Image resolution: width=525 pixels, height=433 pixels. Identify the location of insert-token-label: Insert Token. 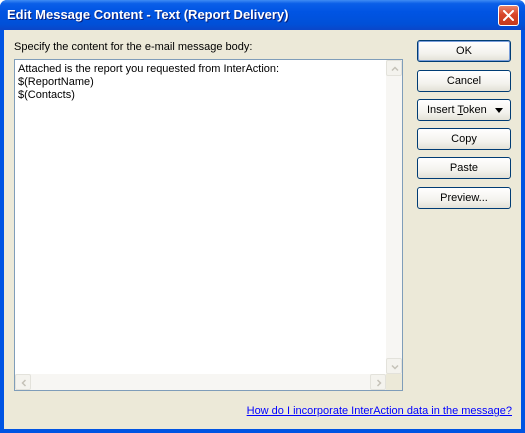
(457, 110).